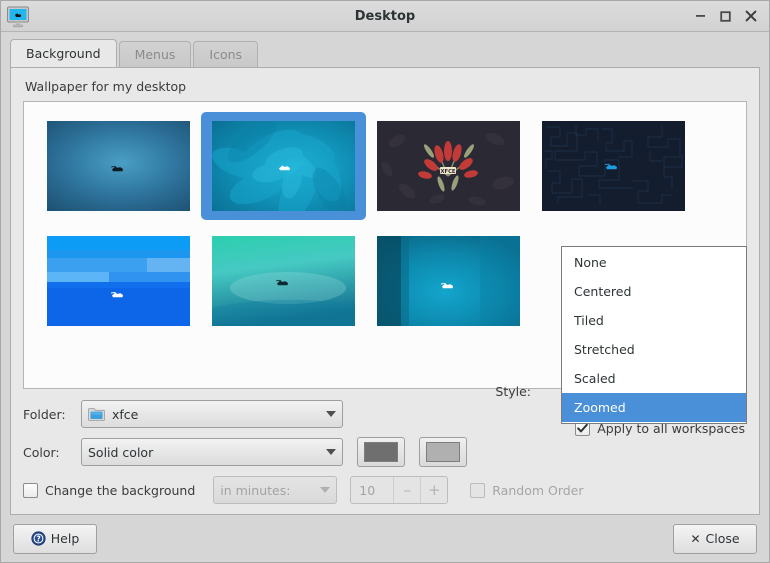 This screenshot has width=770, height=563. What do you see at coordinates (725, 16) in the screenshot?
I see `maximize-button` at bounding box center [725, 16].